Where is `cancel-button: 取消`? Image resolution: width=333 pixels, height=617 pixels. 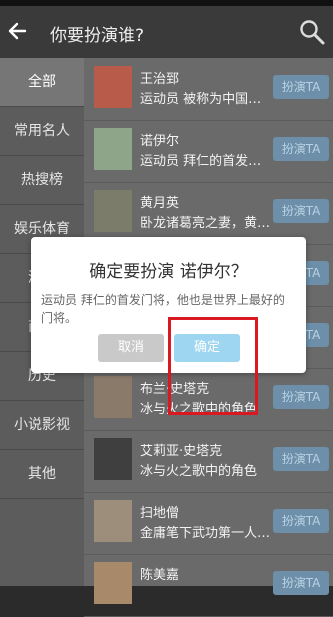 cancel-button: 取消 is located at coordinates (131, 348).